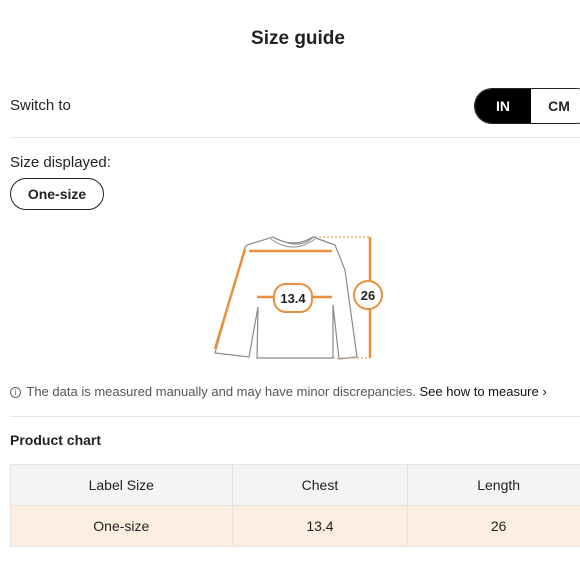  I want to click on product-chart-title: Product chart, so click(56, 440).